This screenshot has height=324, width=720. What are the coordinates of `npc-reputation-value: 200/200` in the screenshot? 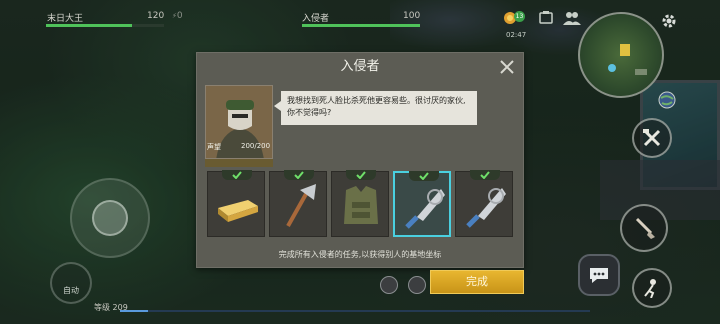 It's located at (256, 146).